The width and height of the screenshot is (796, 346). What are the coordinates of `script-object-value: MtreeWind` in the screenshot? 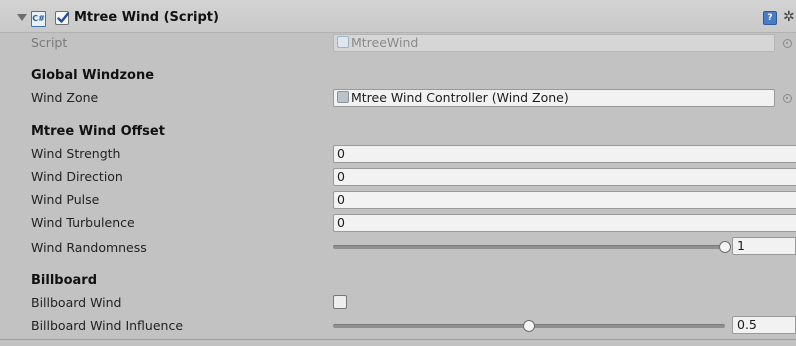 It's located at (385, 42).